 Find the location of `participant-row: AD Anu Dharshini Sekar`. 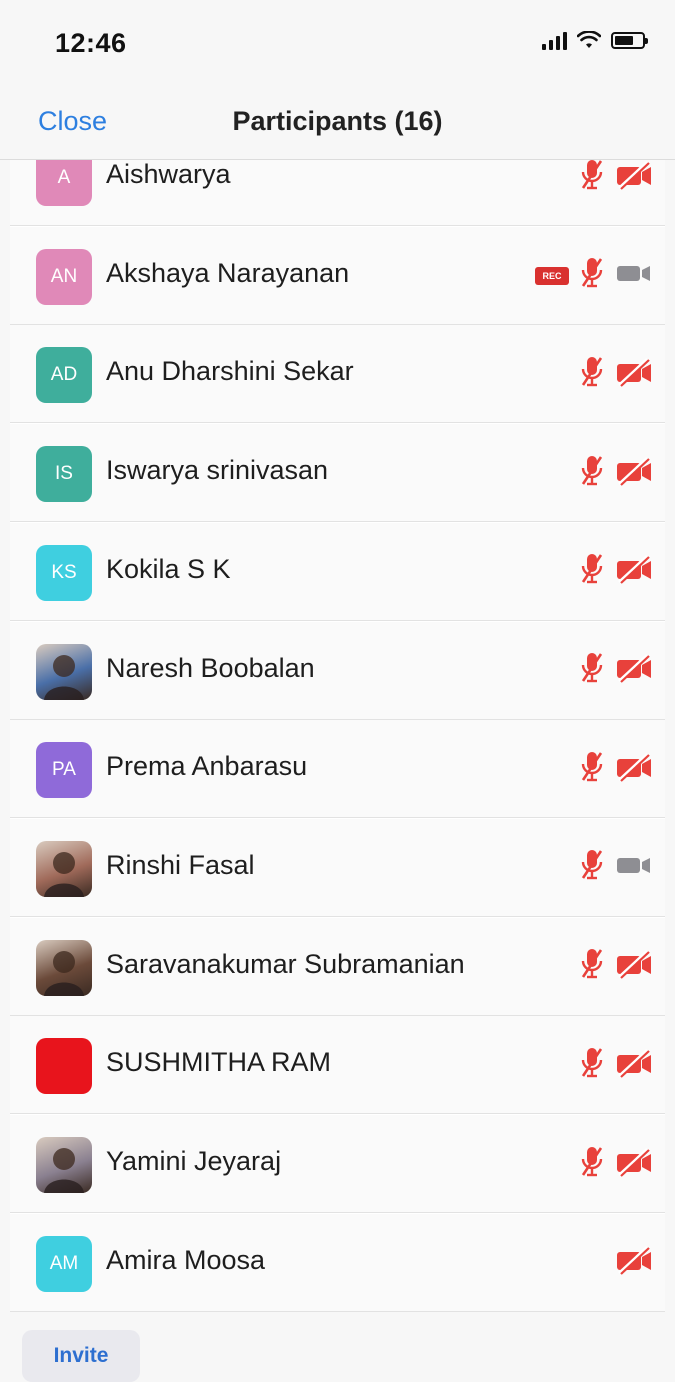

participant-row: AD Anu Dharshini Sekar is located at coordinates (337, 374).